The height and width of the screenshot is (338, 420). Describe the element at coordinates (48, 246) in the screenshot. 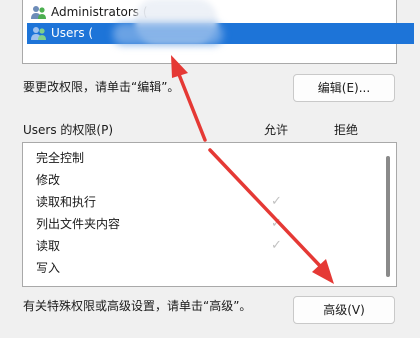

I see `permission-row-read: 读取` at that location.